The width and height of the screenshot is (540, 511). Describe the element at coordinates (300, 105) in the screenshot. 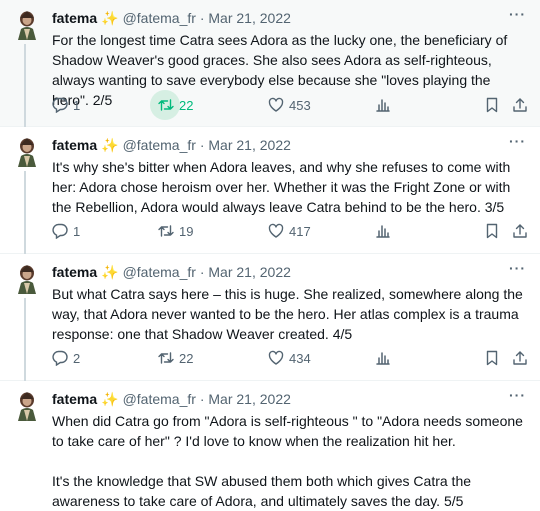

I see `like-count: 453` at that location.